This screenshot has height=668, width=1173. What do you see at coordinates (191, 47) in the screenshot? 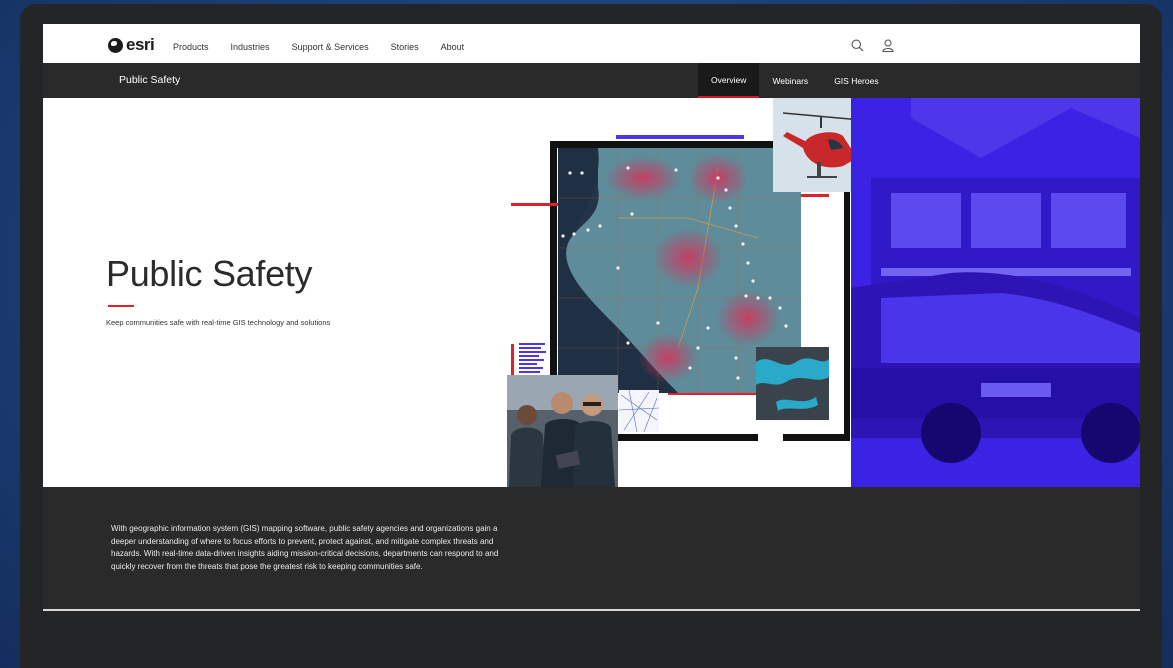
I see `nav-products: Products` at bounding box center [191, 47].